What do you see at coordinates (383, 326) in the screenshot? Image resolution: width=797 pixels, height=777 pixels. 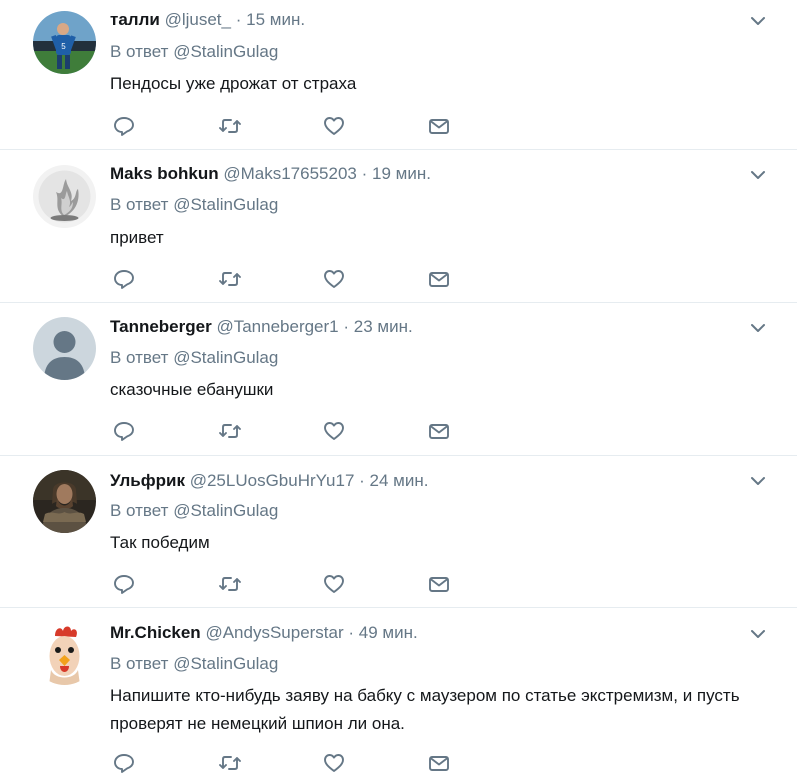 I see `timestamp: 23 мин.` at bounding box center [383, 326].